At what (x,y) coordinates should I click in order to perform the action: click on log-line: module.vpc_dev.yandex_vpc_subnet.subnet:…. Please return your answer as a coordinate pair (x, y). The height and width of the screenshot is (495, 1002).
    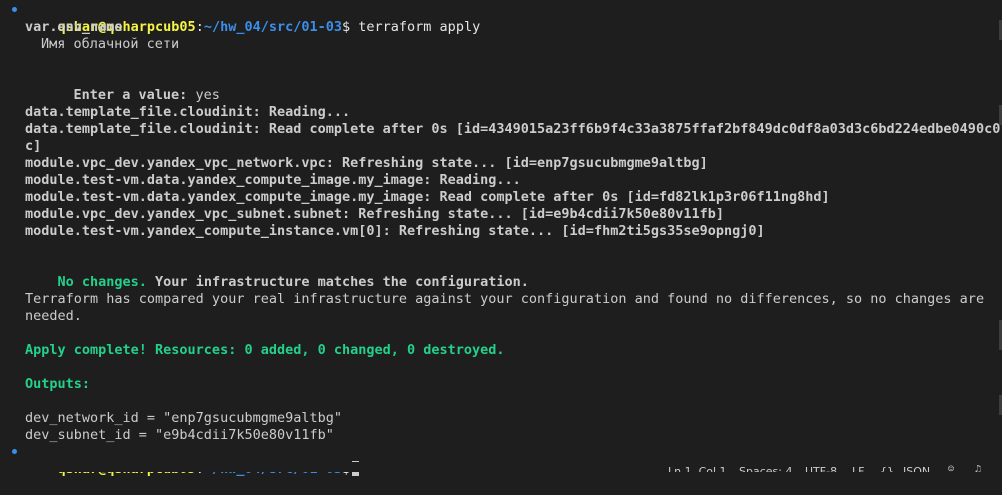
    Looking at the image, I should click on (374, 214).